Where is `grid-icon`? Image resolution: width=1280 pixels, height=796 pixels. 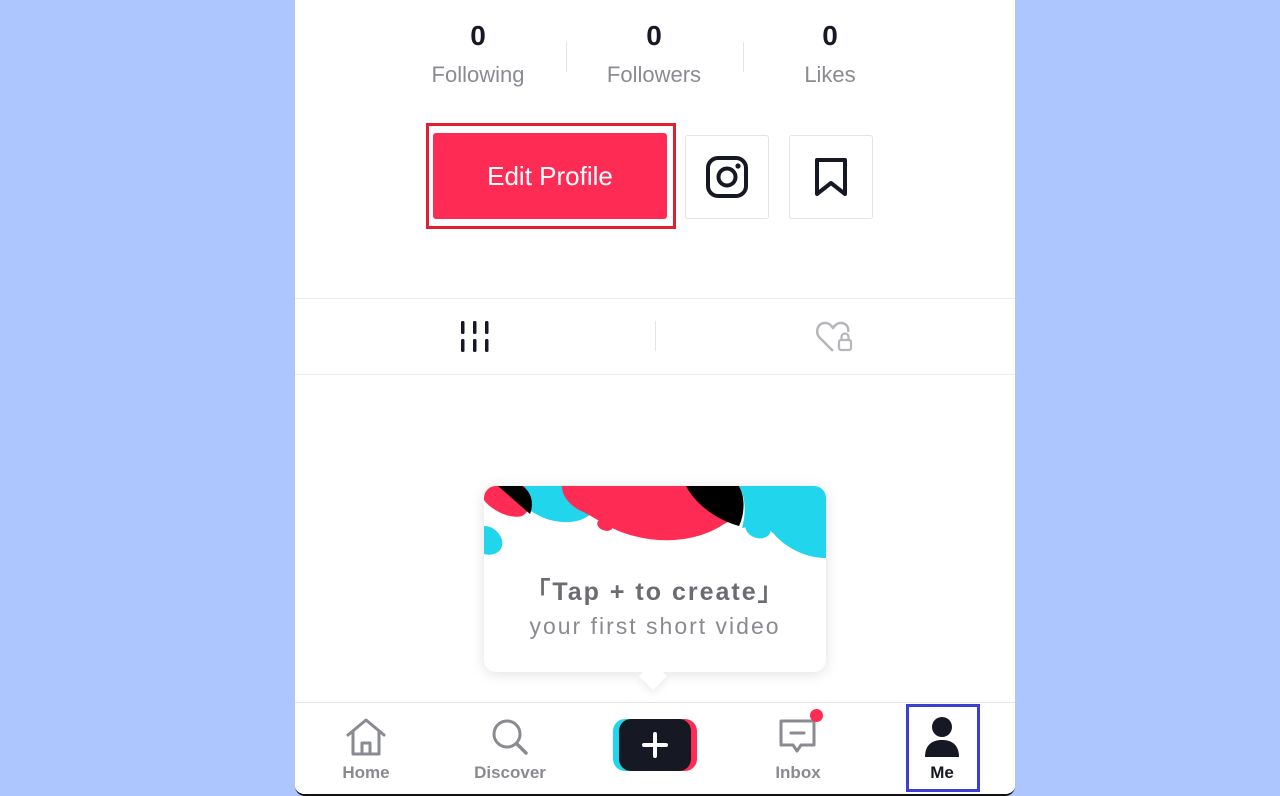 grid-icon is located at coordinates (475, 336).